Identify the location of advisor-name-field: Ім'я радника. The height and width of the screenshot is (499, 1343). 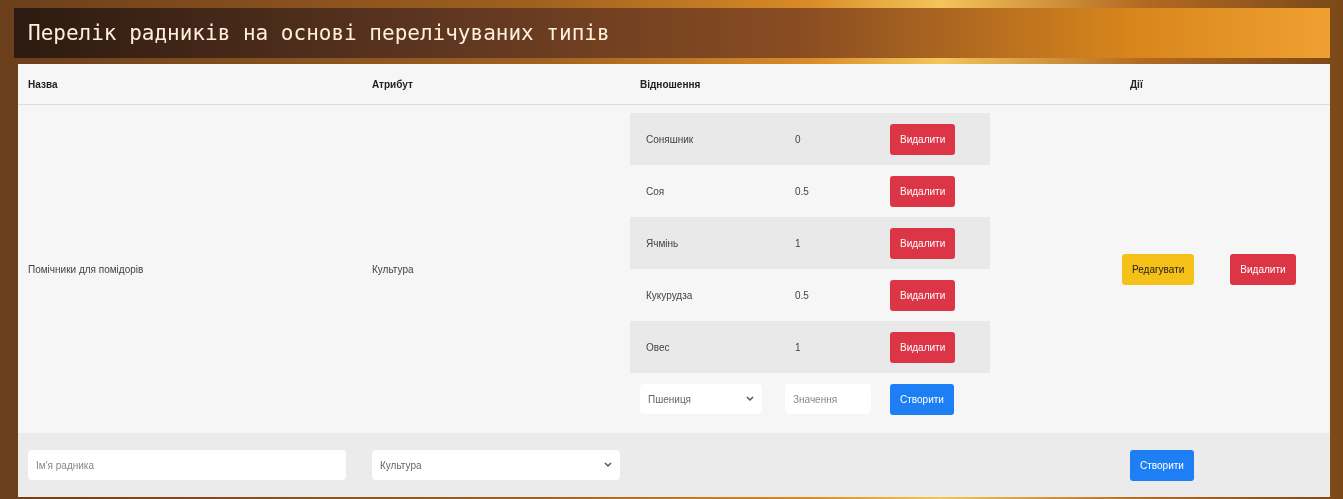
(187, 465).